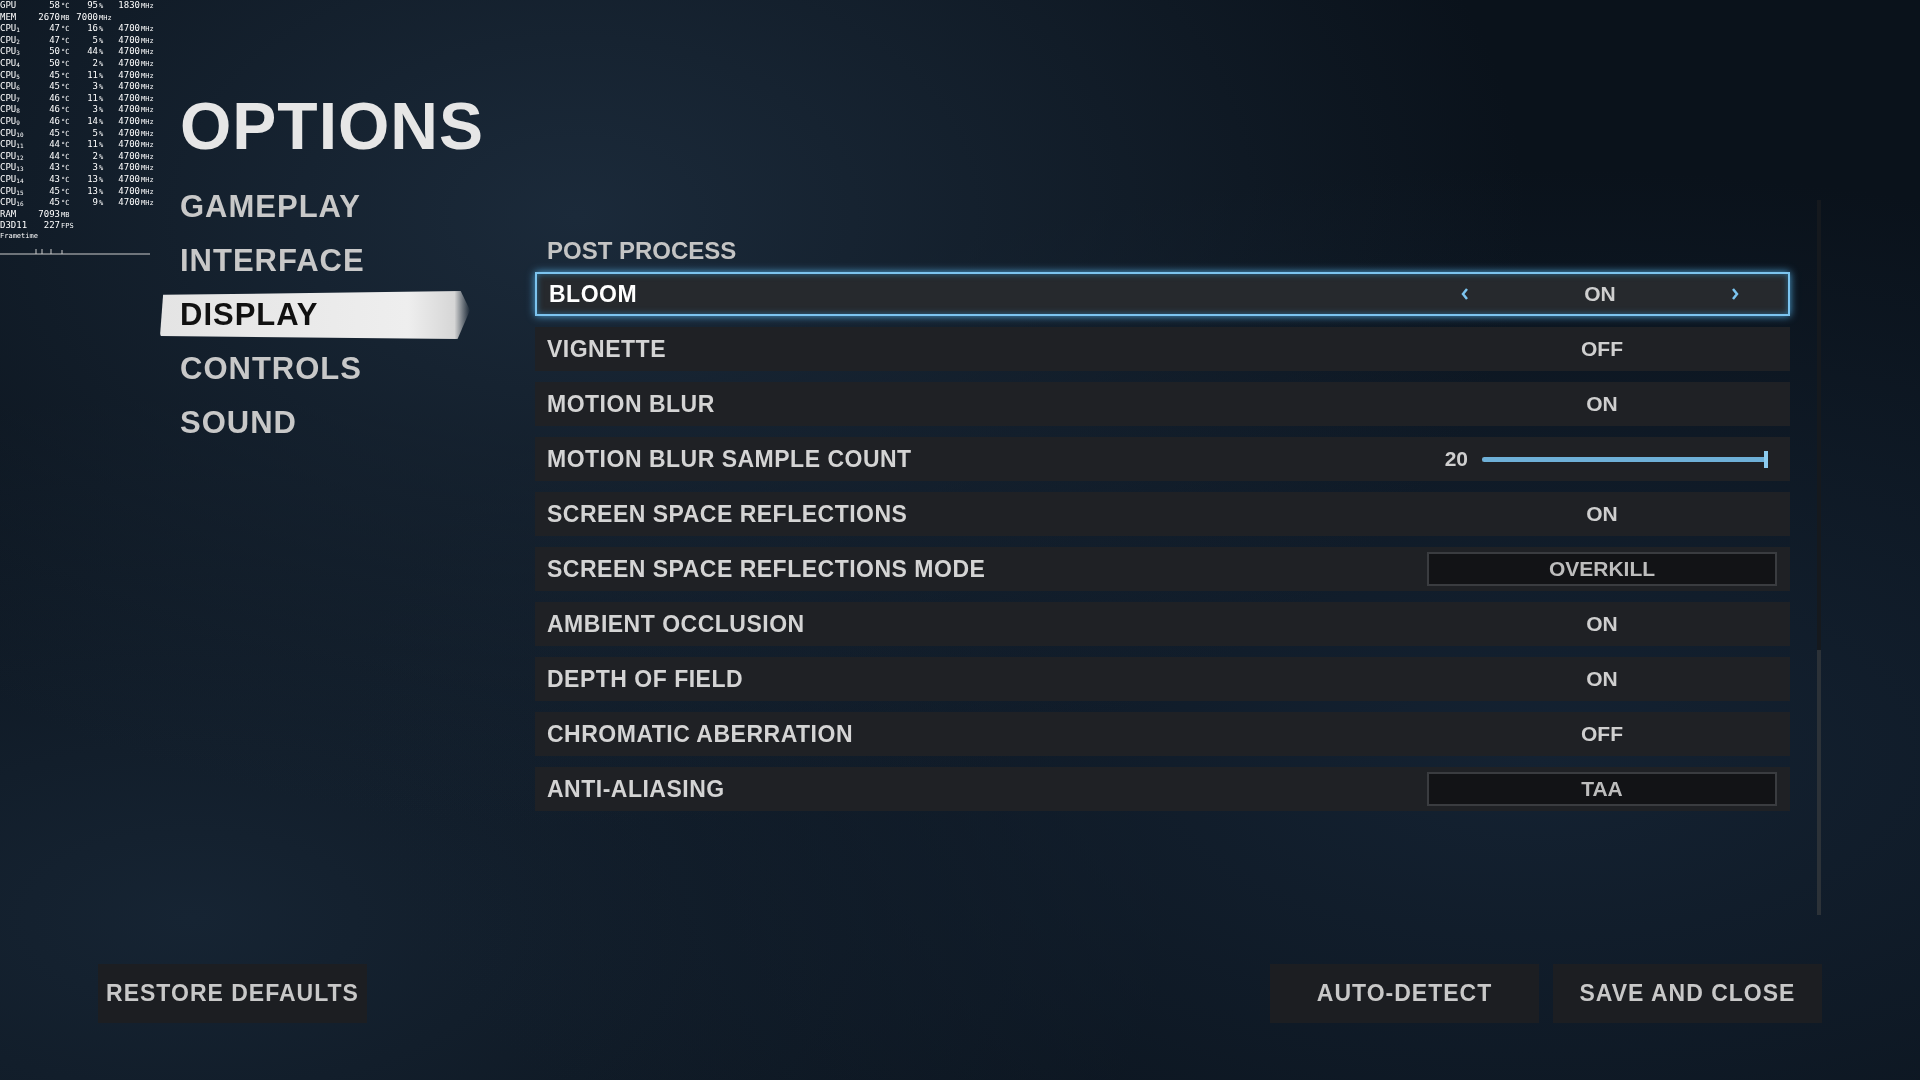 The width and height of the screenshot is (1920, 1080). I want to click on overlay-label: CPU$_{5}$, so click(10, 75).